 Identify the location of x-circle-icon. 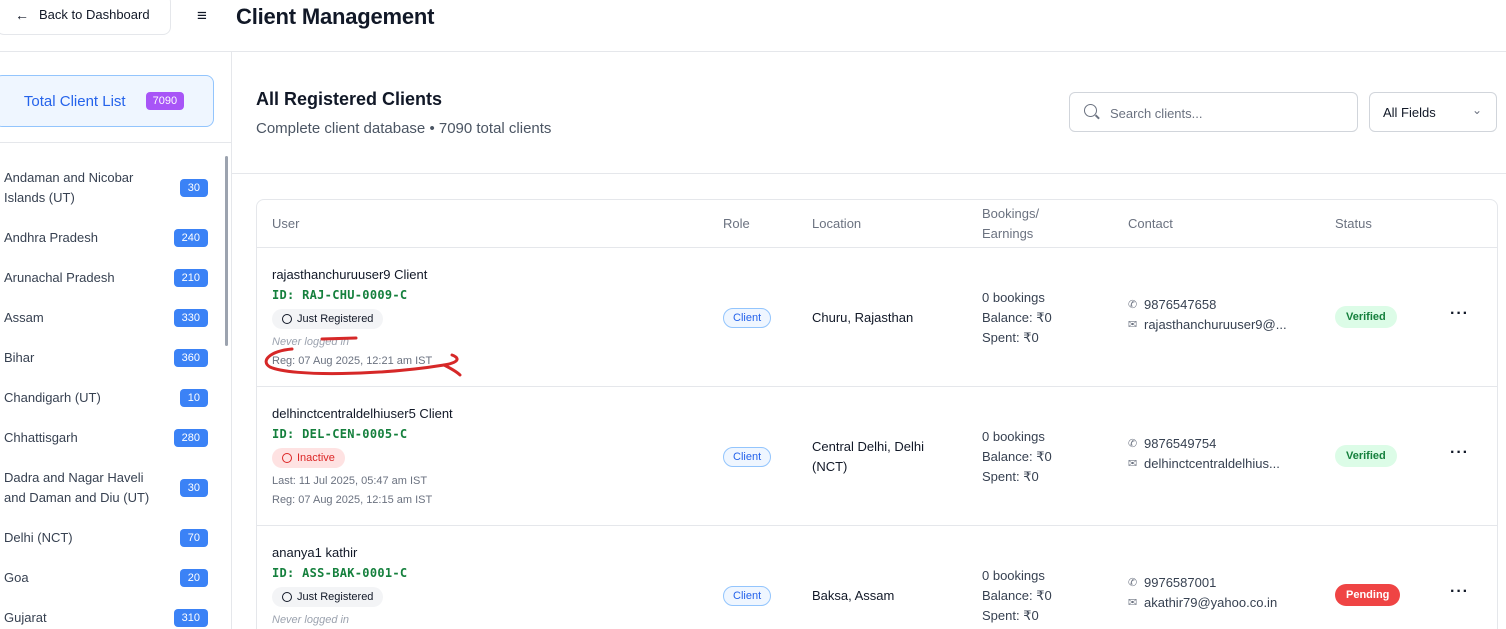
(287, 458).